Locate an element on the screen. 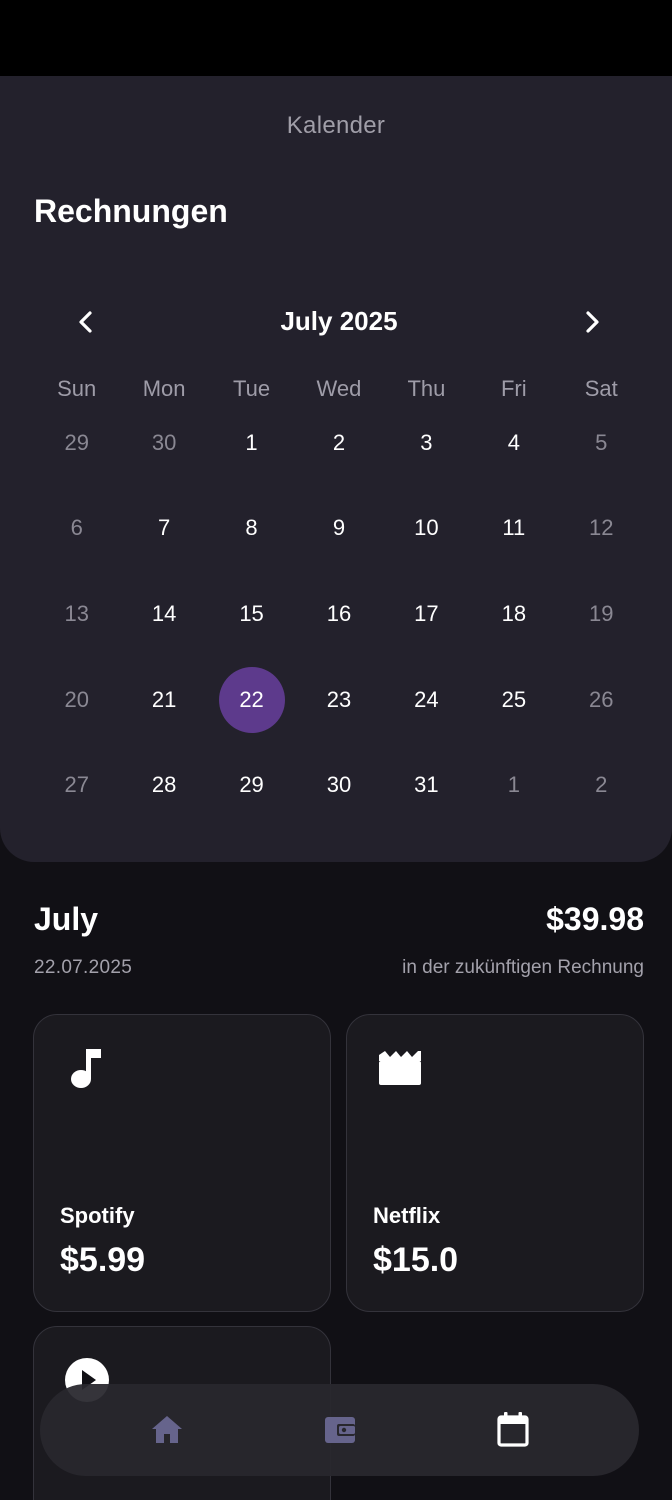 The width and height of the screenshot is (672, 1500). calendar-day: 25 is located at coordinates (513, 700).